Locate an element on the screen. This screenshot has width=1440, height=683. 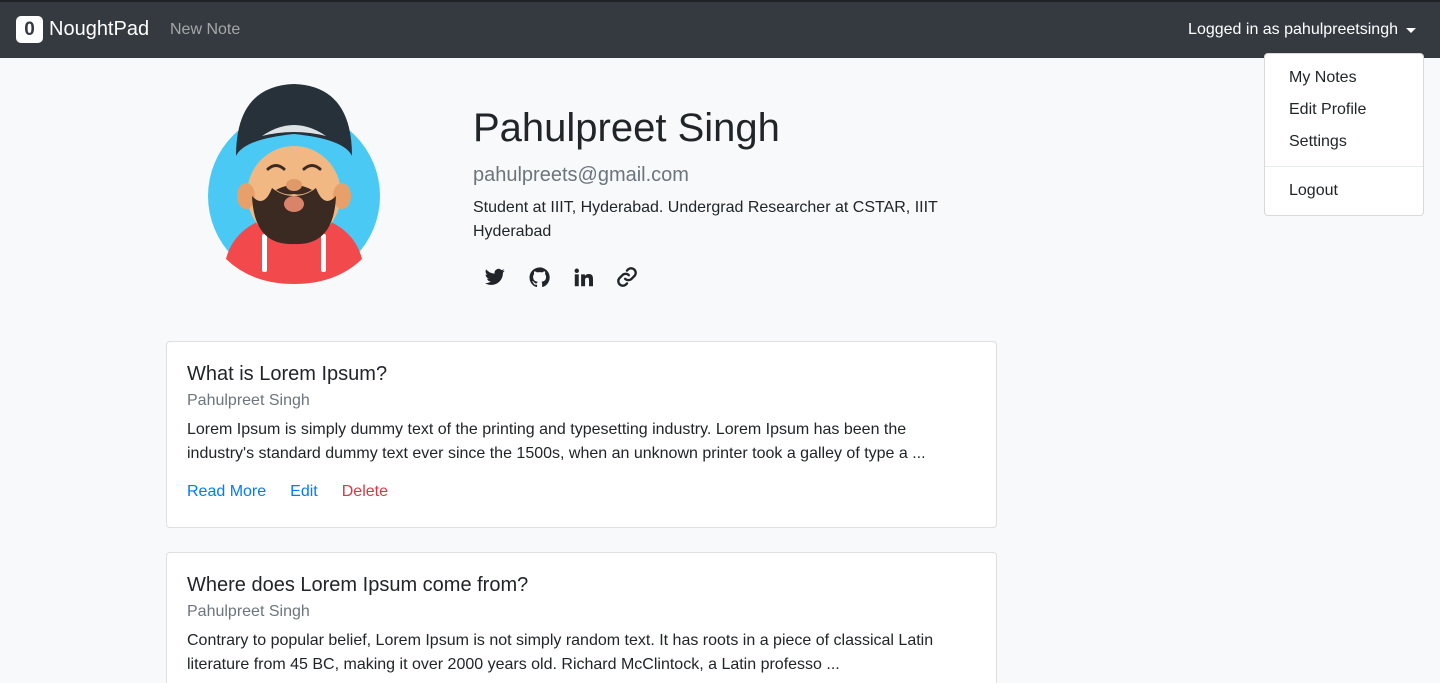
new-note-link: New Note is located at coordinates (205, 30).